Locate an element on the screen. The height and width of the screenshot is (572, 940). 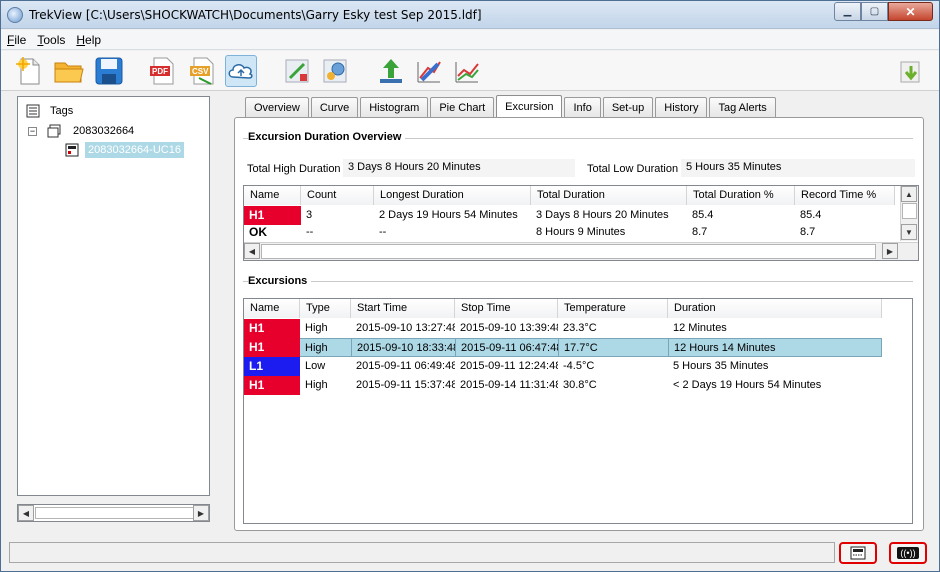
total-high-value: 3 Days 8 Hours 20 Minutes is located at coordinates (459, 168).